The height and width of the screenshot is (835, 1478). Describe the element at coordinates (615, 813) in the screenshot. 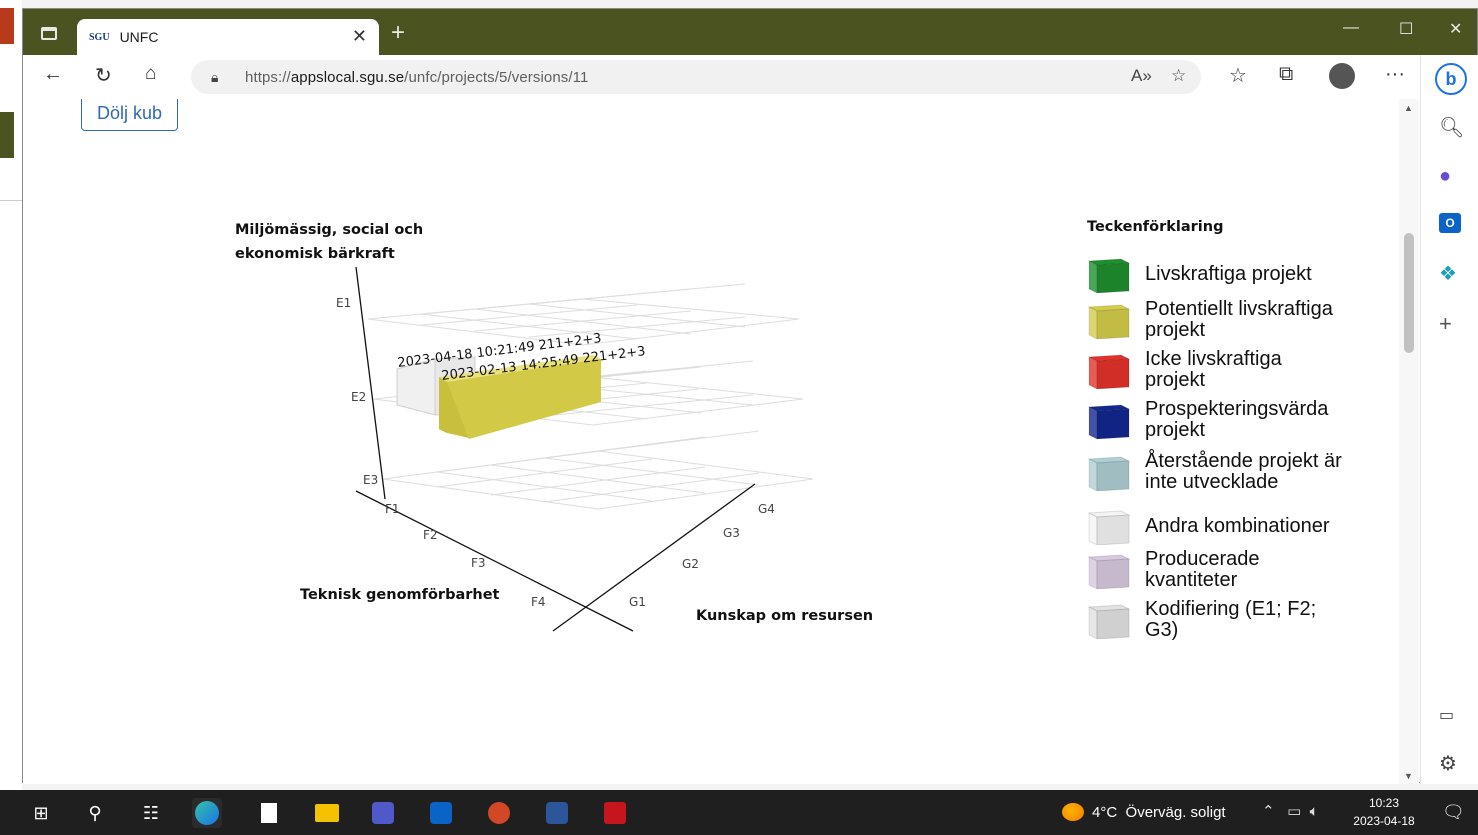

I see `acrobat-icon` at that location.